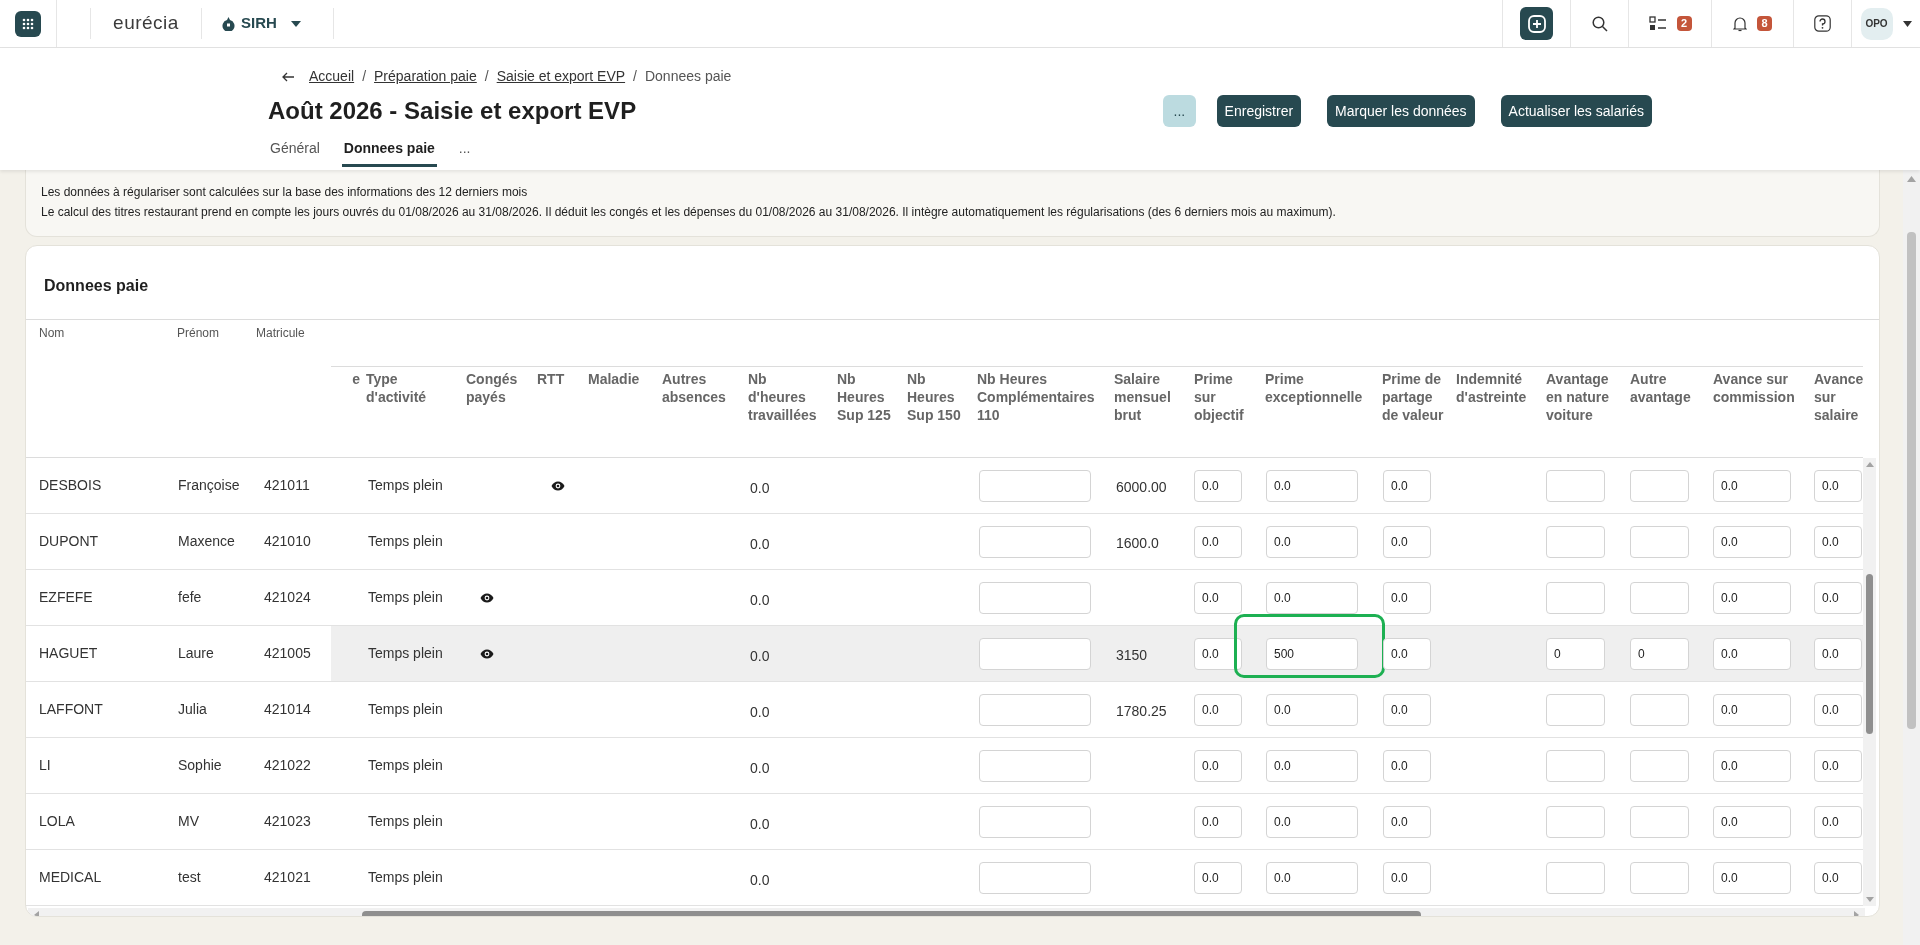 Image resolution: width=1920 pixels, height=945 pixels. What do you see at coordinates (68, 653) in the screenshot?
I see `table-cell-text: HAGUET` at bounding box center [68, 653].